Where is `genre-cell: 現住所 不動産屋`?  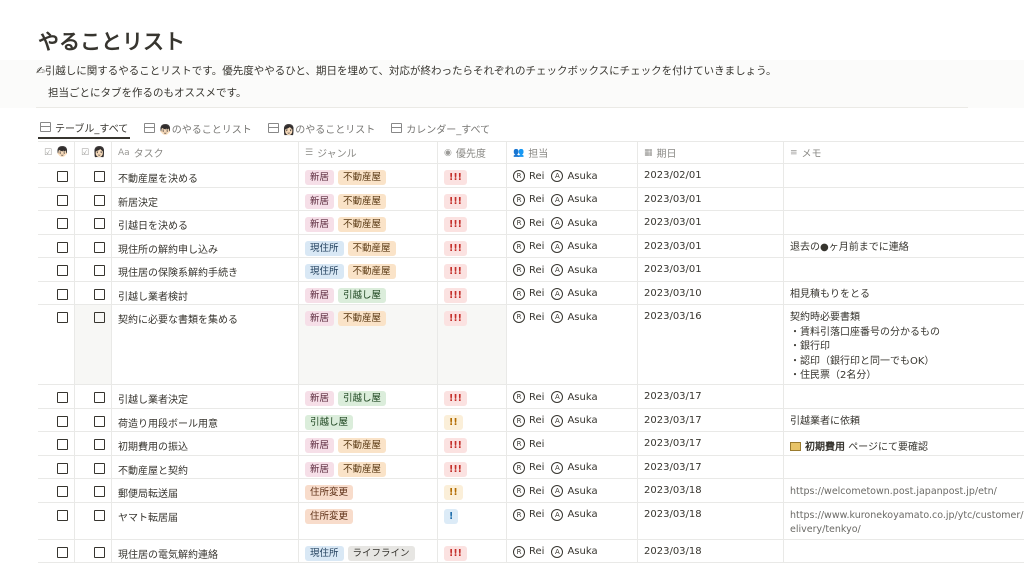
genre-cell: 現住所 不動産屋 is located at coordinates (368, 269).